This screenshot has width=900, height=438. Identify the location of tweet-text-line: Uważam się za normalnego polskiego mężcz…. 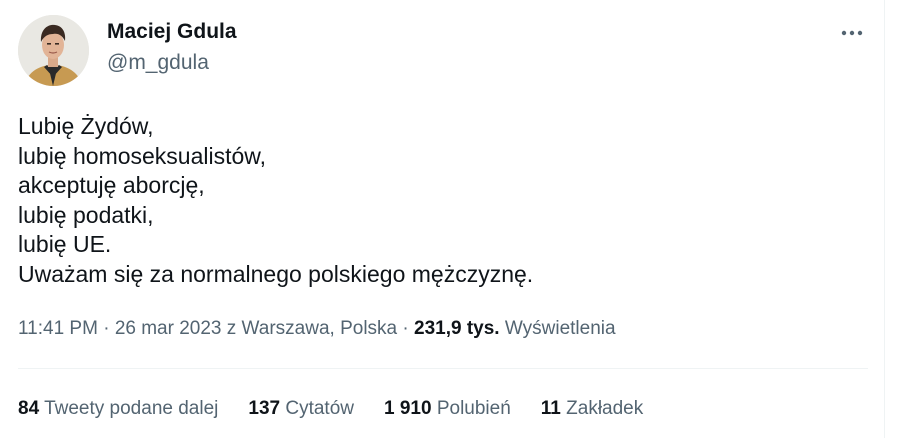
(276, 273).